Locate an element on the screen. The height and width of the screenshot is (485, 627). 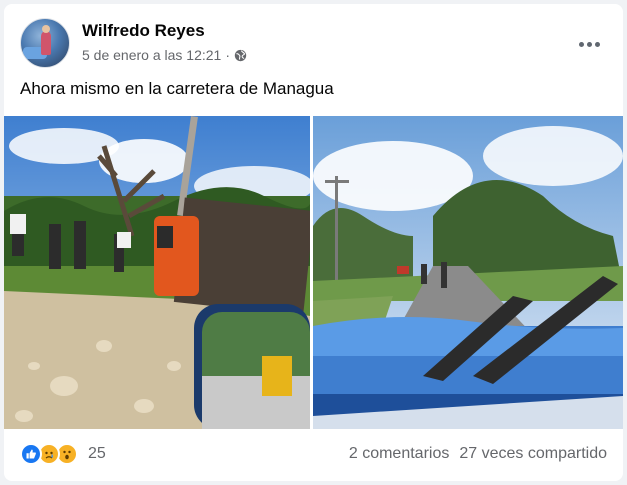
globe-icon is located at coordinates (240, 55).